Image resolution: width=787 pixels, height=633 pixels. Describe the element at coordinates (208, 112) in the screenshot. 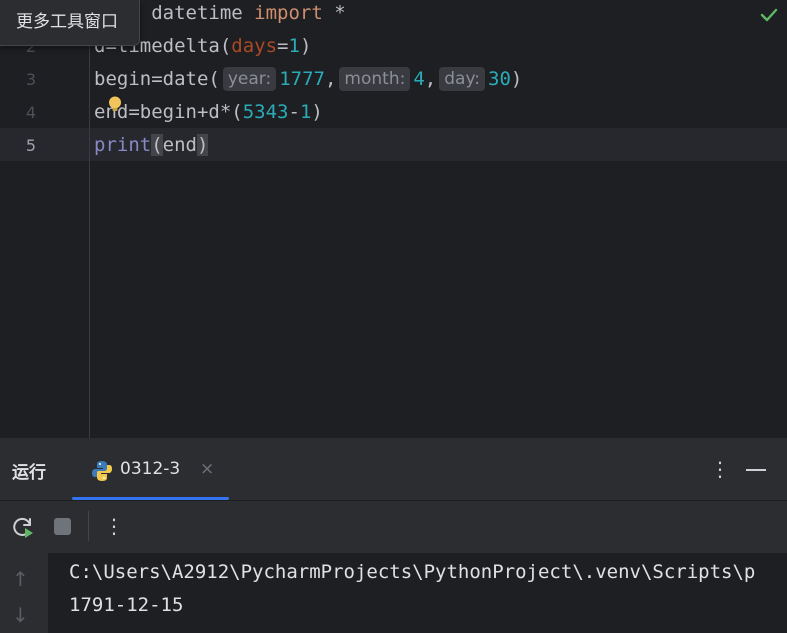

I see `code-line-4: end=begin+d*(5343-1)` at that location.